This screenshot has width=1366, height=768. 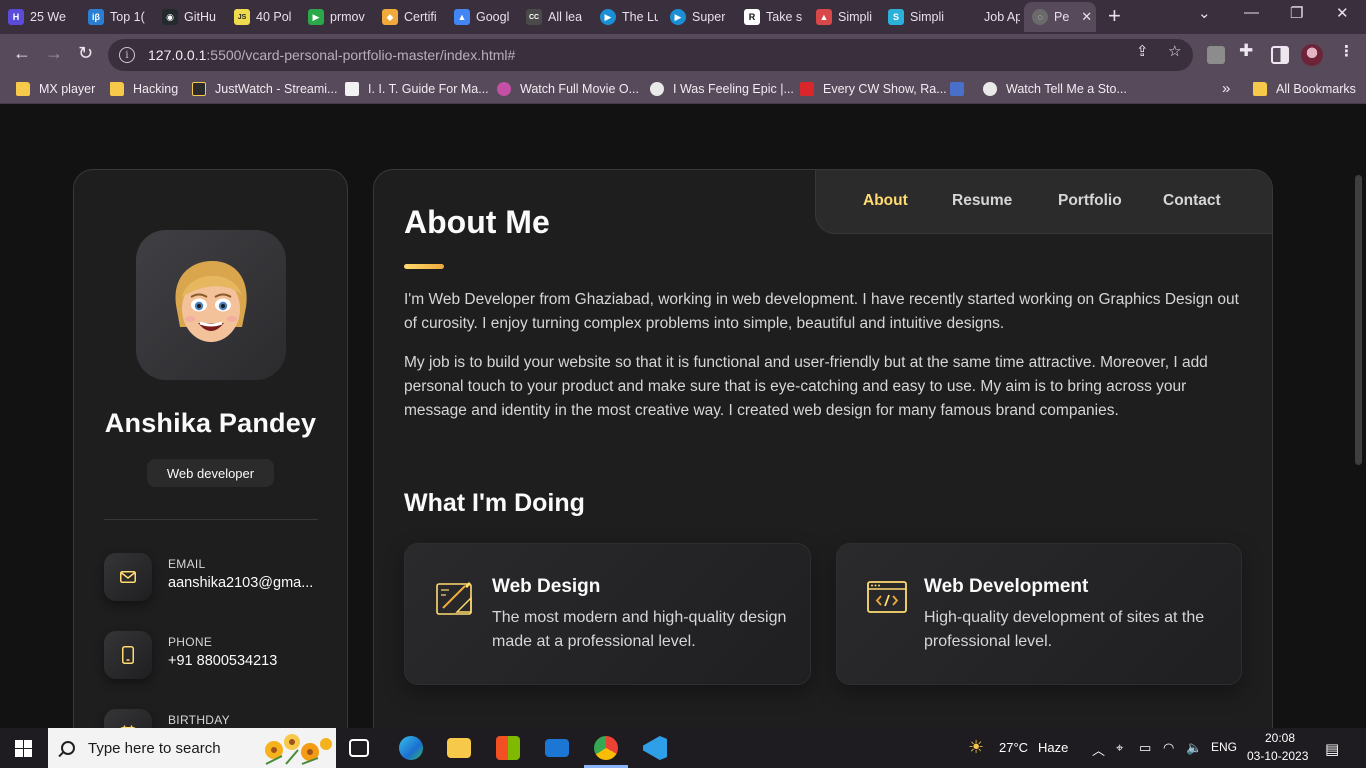 What do you see at coordinates (1060, 17) in the screenshot?
I see `browser-tab-active: ◌ Pe ✕` at bounding box center [1060, 17].